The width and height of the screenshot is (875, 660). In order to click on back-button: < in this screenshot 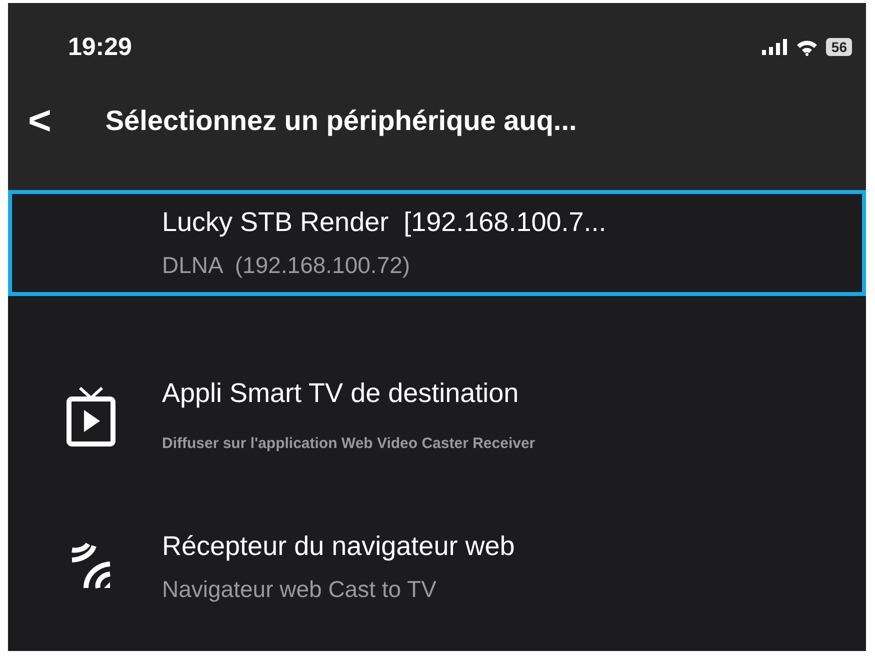, I will do `click(40, 121)`.